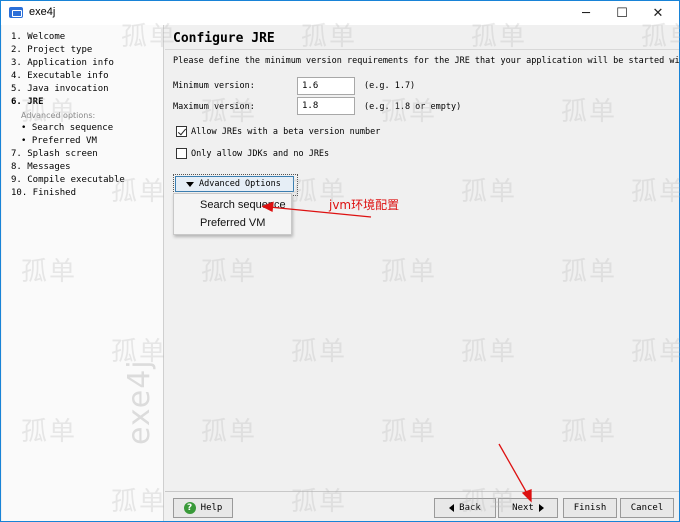 This screenshot has width=680, height=522. I want to click on step-preferred-vm: • Preferred VM, so click(59, 141).